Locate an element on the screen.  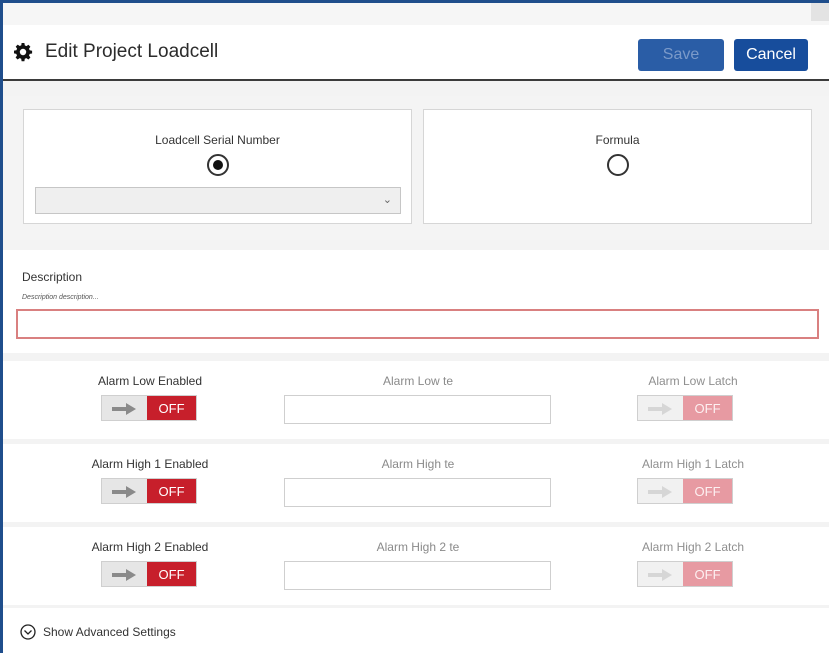
chevron-down-icon: ⌄ is located at coordinates (387, 200).